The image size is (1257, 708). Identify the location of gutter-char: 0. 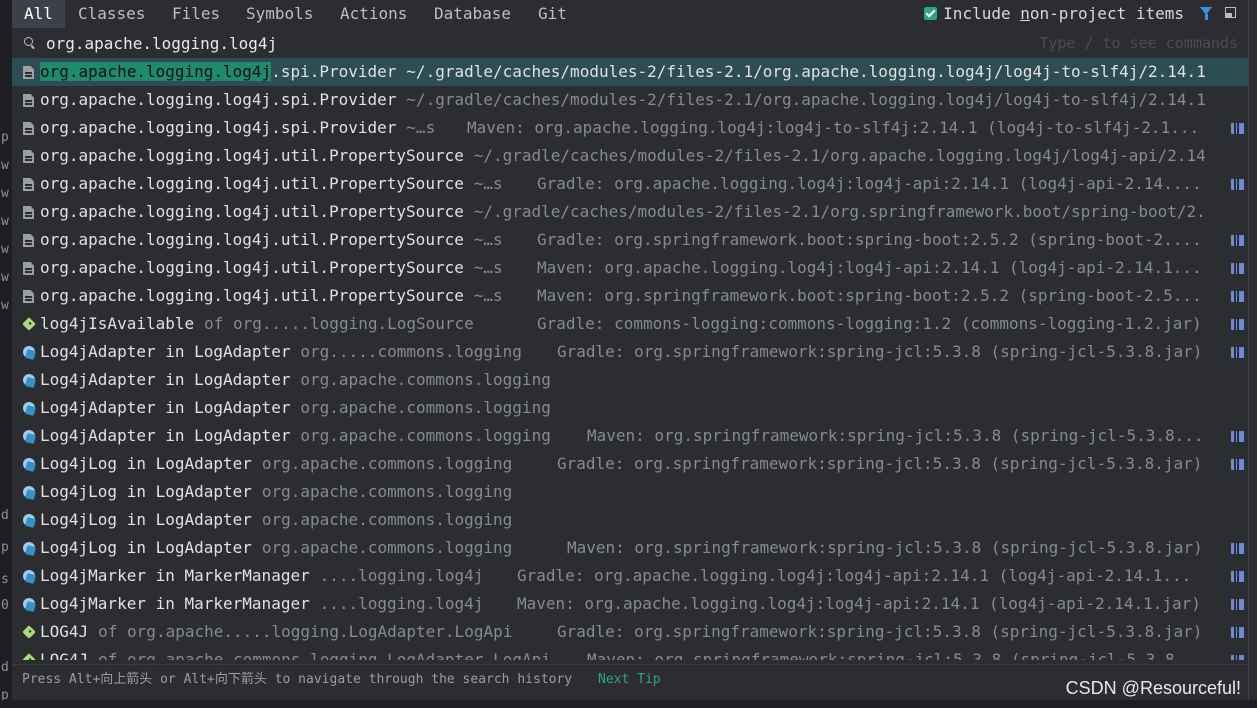
(5, 605).